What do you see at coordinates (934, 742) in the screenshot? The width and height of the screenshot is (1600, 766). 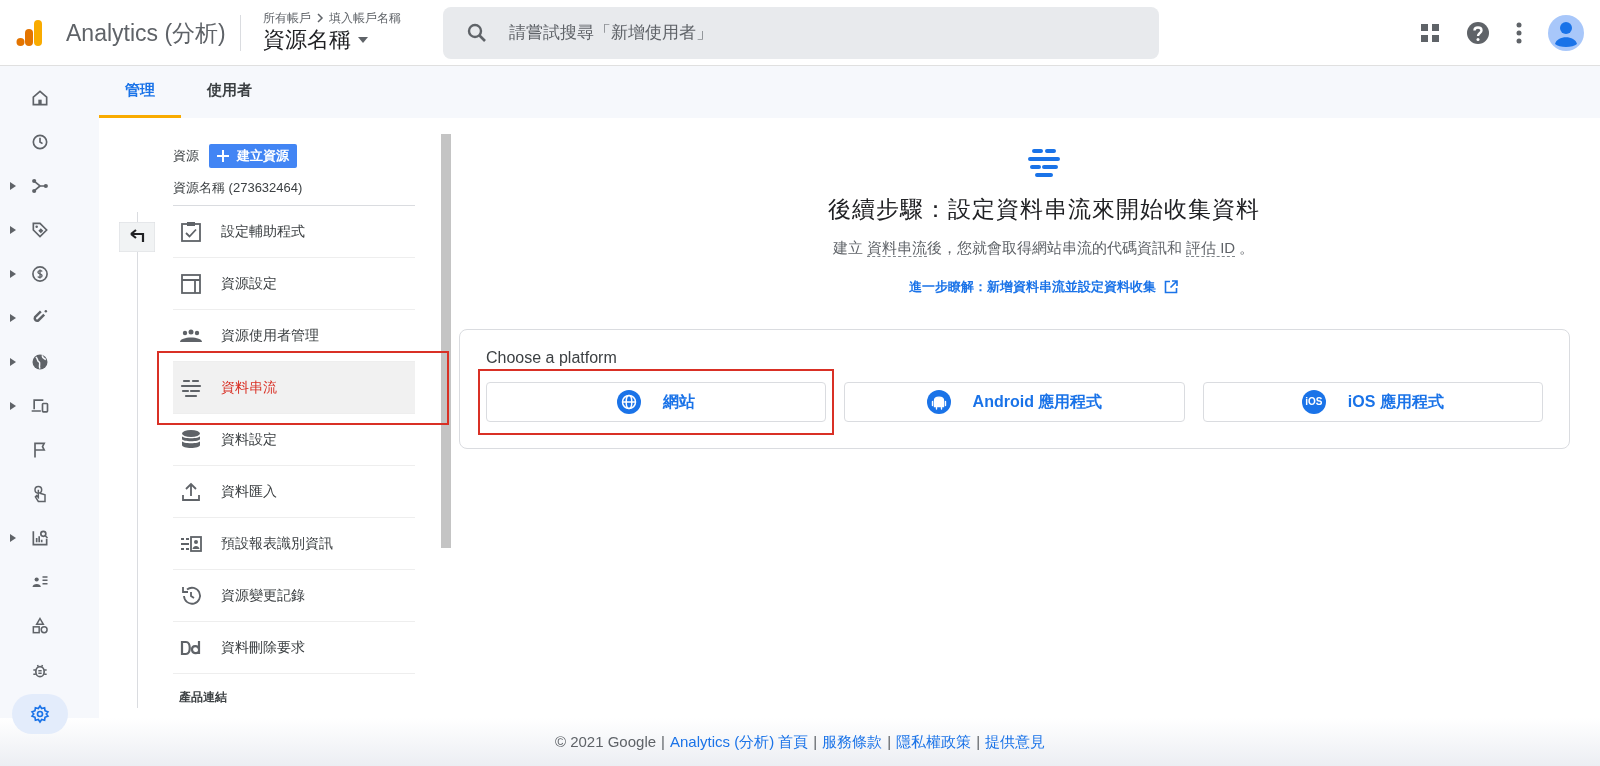 I see `footer-link: 隱私權政策` at bounding box center [934, 742].